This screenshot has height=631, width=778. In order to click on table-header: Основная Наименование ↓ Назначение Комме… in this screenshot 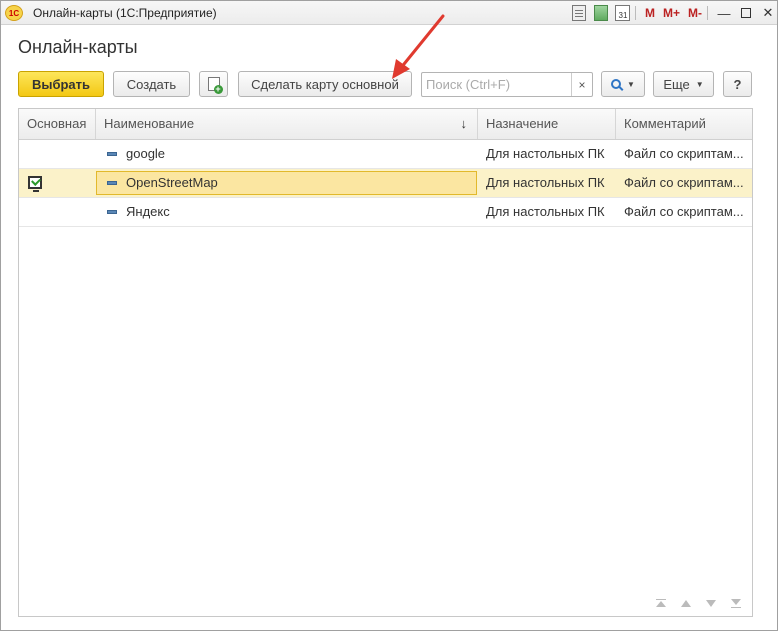, I will do `click(385, 124)`.